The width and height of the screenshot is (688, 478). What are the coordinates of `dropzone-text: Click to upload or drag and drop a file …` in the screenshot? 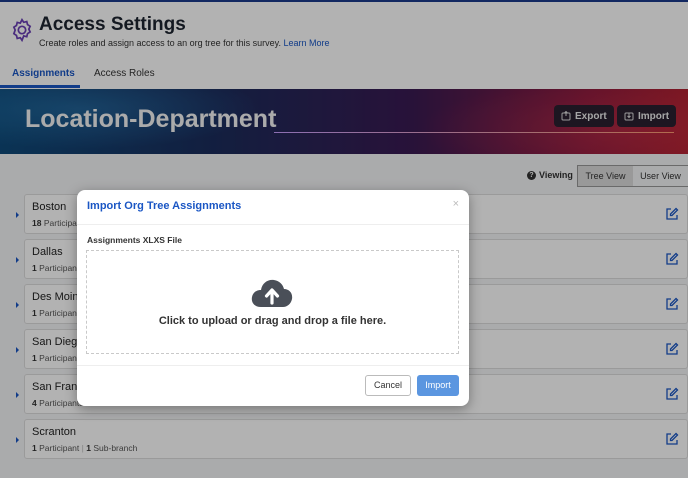 It's located at (272, 321).